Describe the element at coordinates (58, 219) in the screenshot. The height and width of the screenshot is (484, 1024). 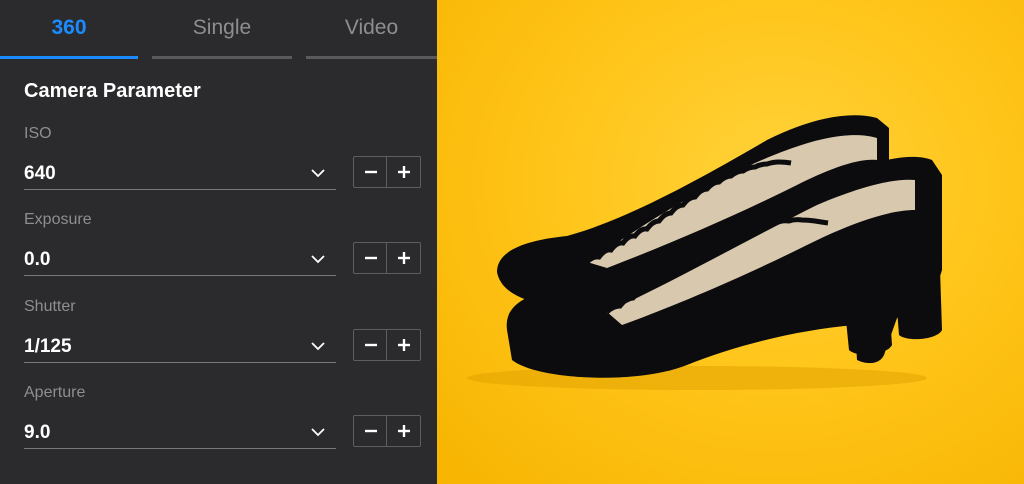
I see `exposure-label: Exposure` at that location.